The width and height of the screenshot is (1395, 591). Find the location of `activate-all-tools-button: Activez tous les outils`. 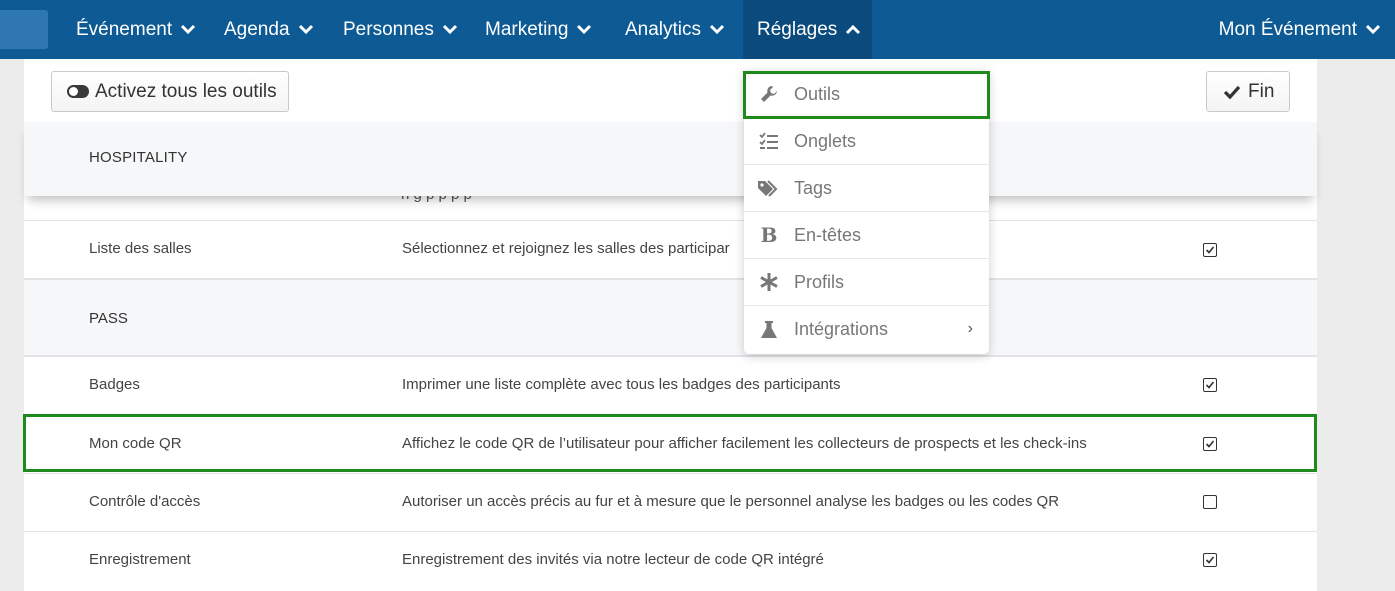

activate-all-tools-button: Activez tous les outils is located at coordinates (170, 91).